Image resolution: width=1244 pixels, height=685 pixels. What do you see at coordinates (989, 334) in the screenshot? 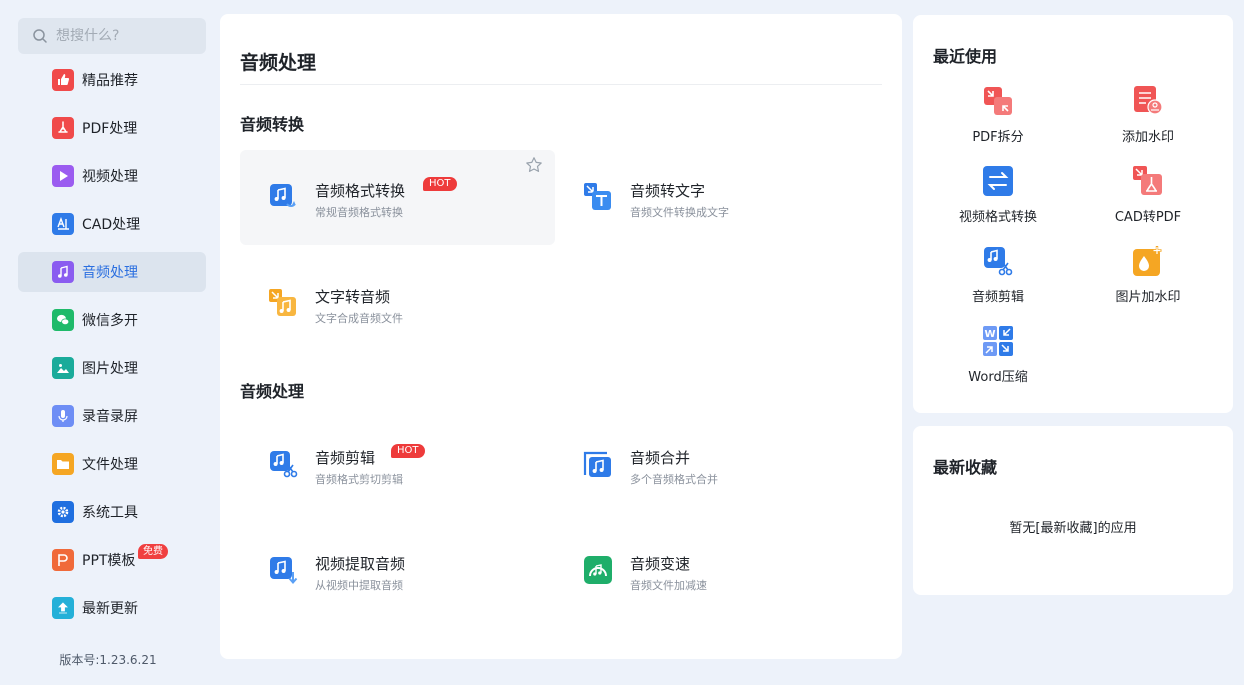
I see `svg-text: W` at bounding box center [989, 334].